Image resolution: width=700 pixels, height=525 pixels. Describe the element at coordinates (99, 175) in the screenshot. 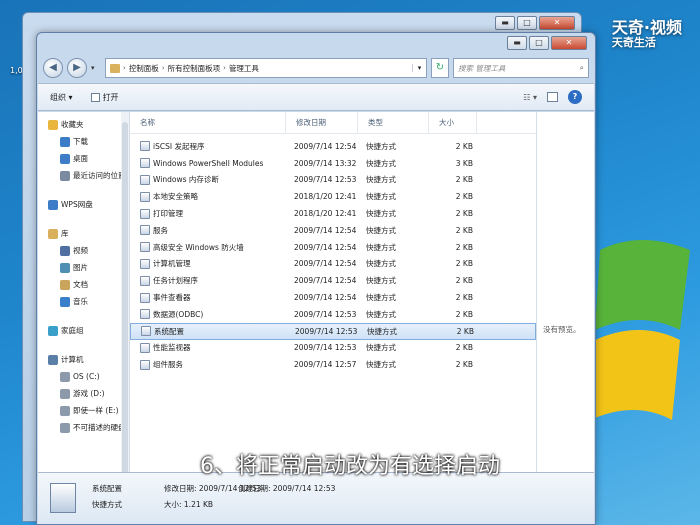

I see `nav-item-label: 最近访问的位置` at that location.